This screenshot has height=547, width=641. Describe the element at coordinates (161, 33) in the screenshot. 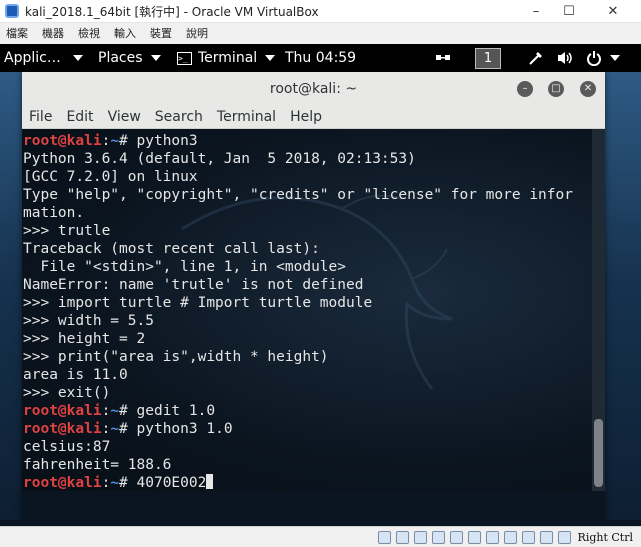

I see `menu-devices: 裝置` at that location.